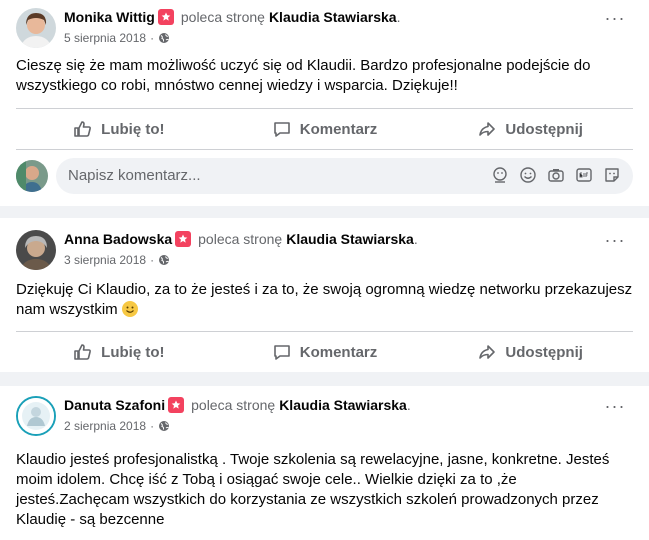  I want to click on post-date: 3 sierpnia 2018, so click(105, 260).